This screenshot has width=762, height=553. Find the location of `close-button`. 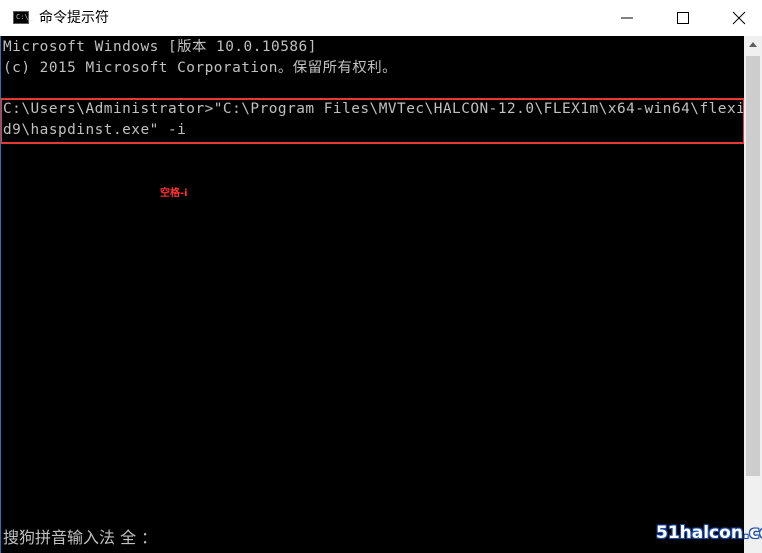

close-button is located at coordinates (739, 18).